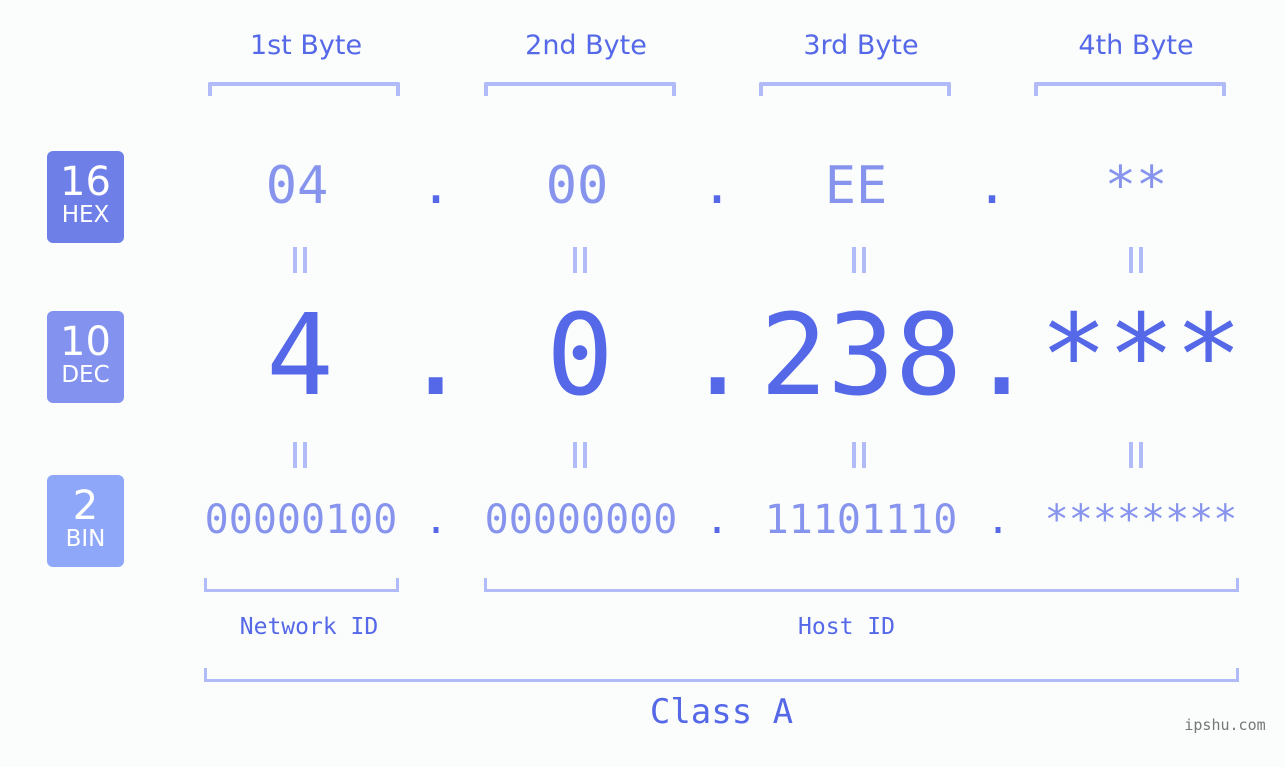 The width and height of the screenshot is (1285, 767). Describe the element at coordinates (85, 342) in the screenshot. I see `dec-base: 10` at that location.